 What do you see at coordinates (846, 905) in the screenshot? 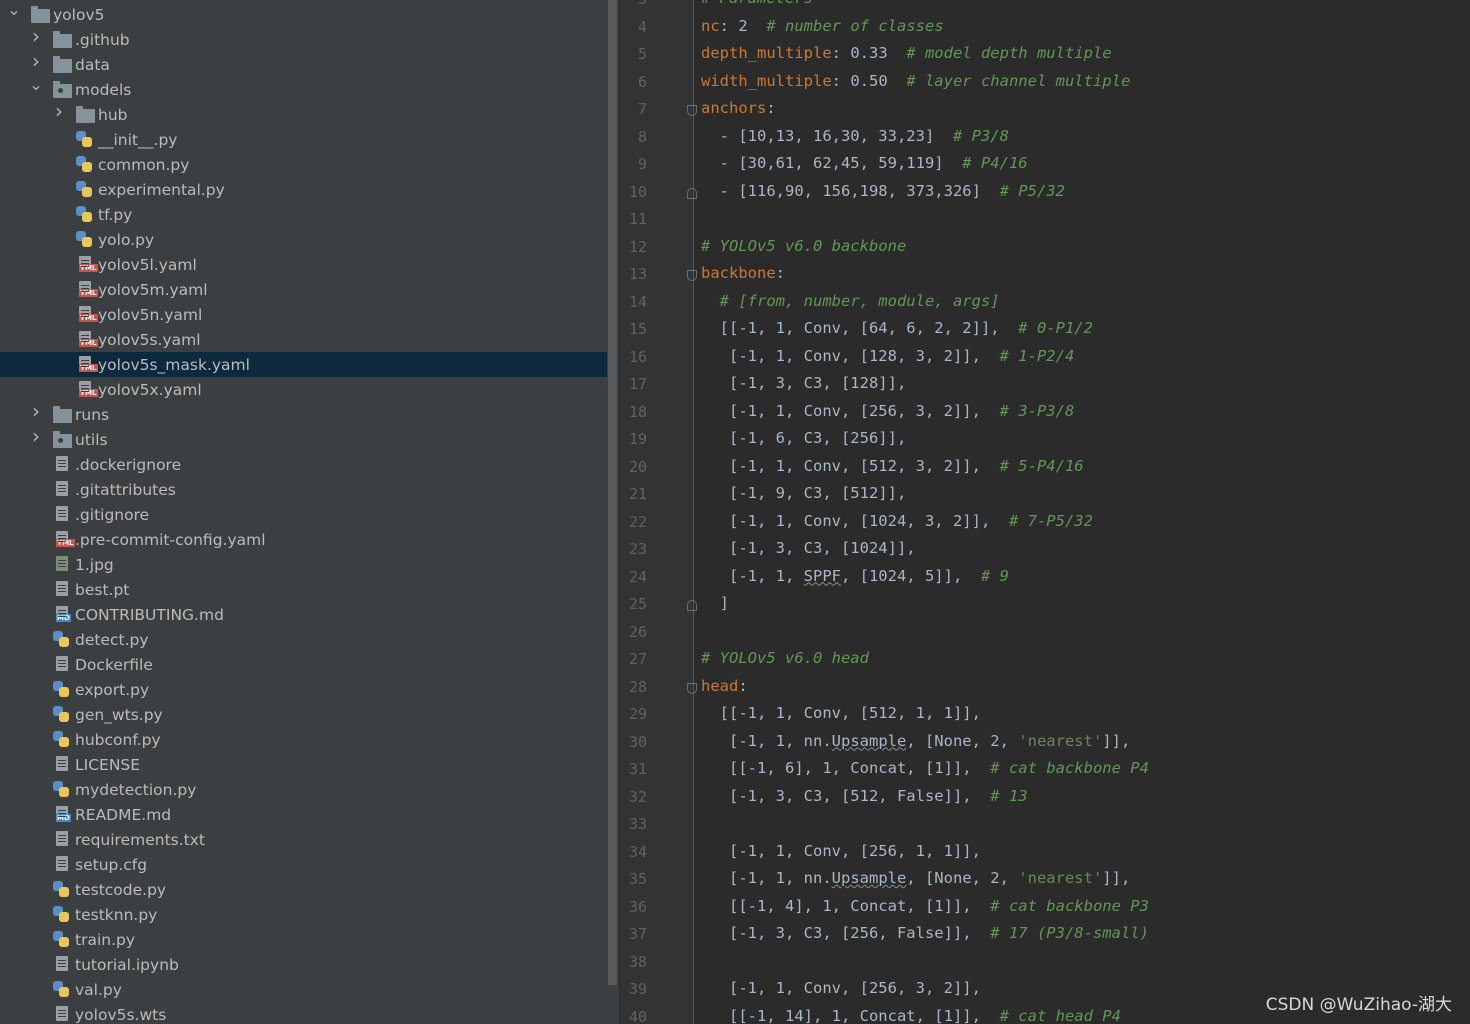
I see `code-token: [[-1, 4], 1, Concat, [1]],` at bounding box center [846, 905].